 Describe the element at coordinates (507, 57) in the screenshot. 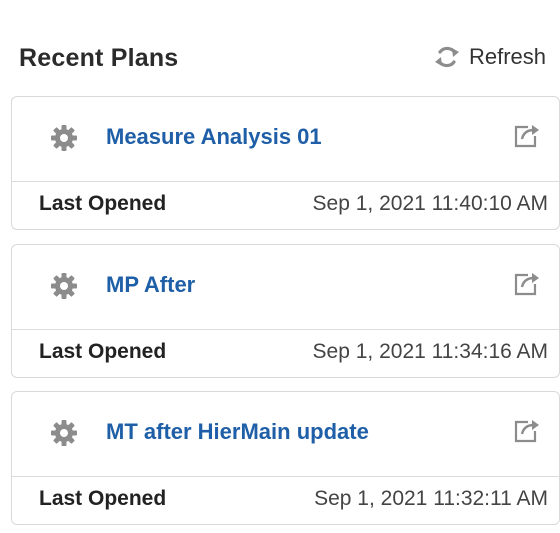

I see `refresh-label: Refresh` at that location.